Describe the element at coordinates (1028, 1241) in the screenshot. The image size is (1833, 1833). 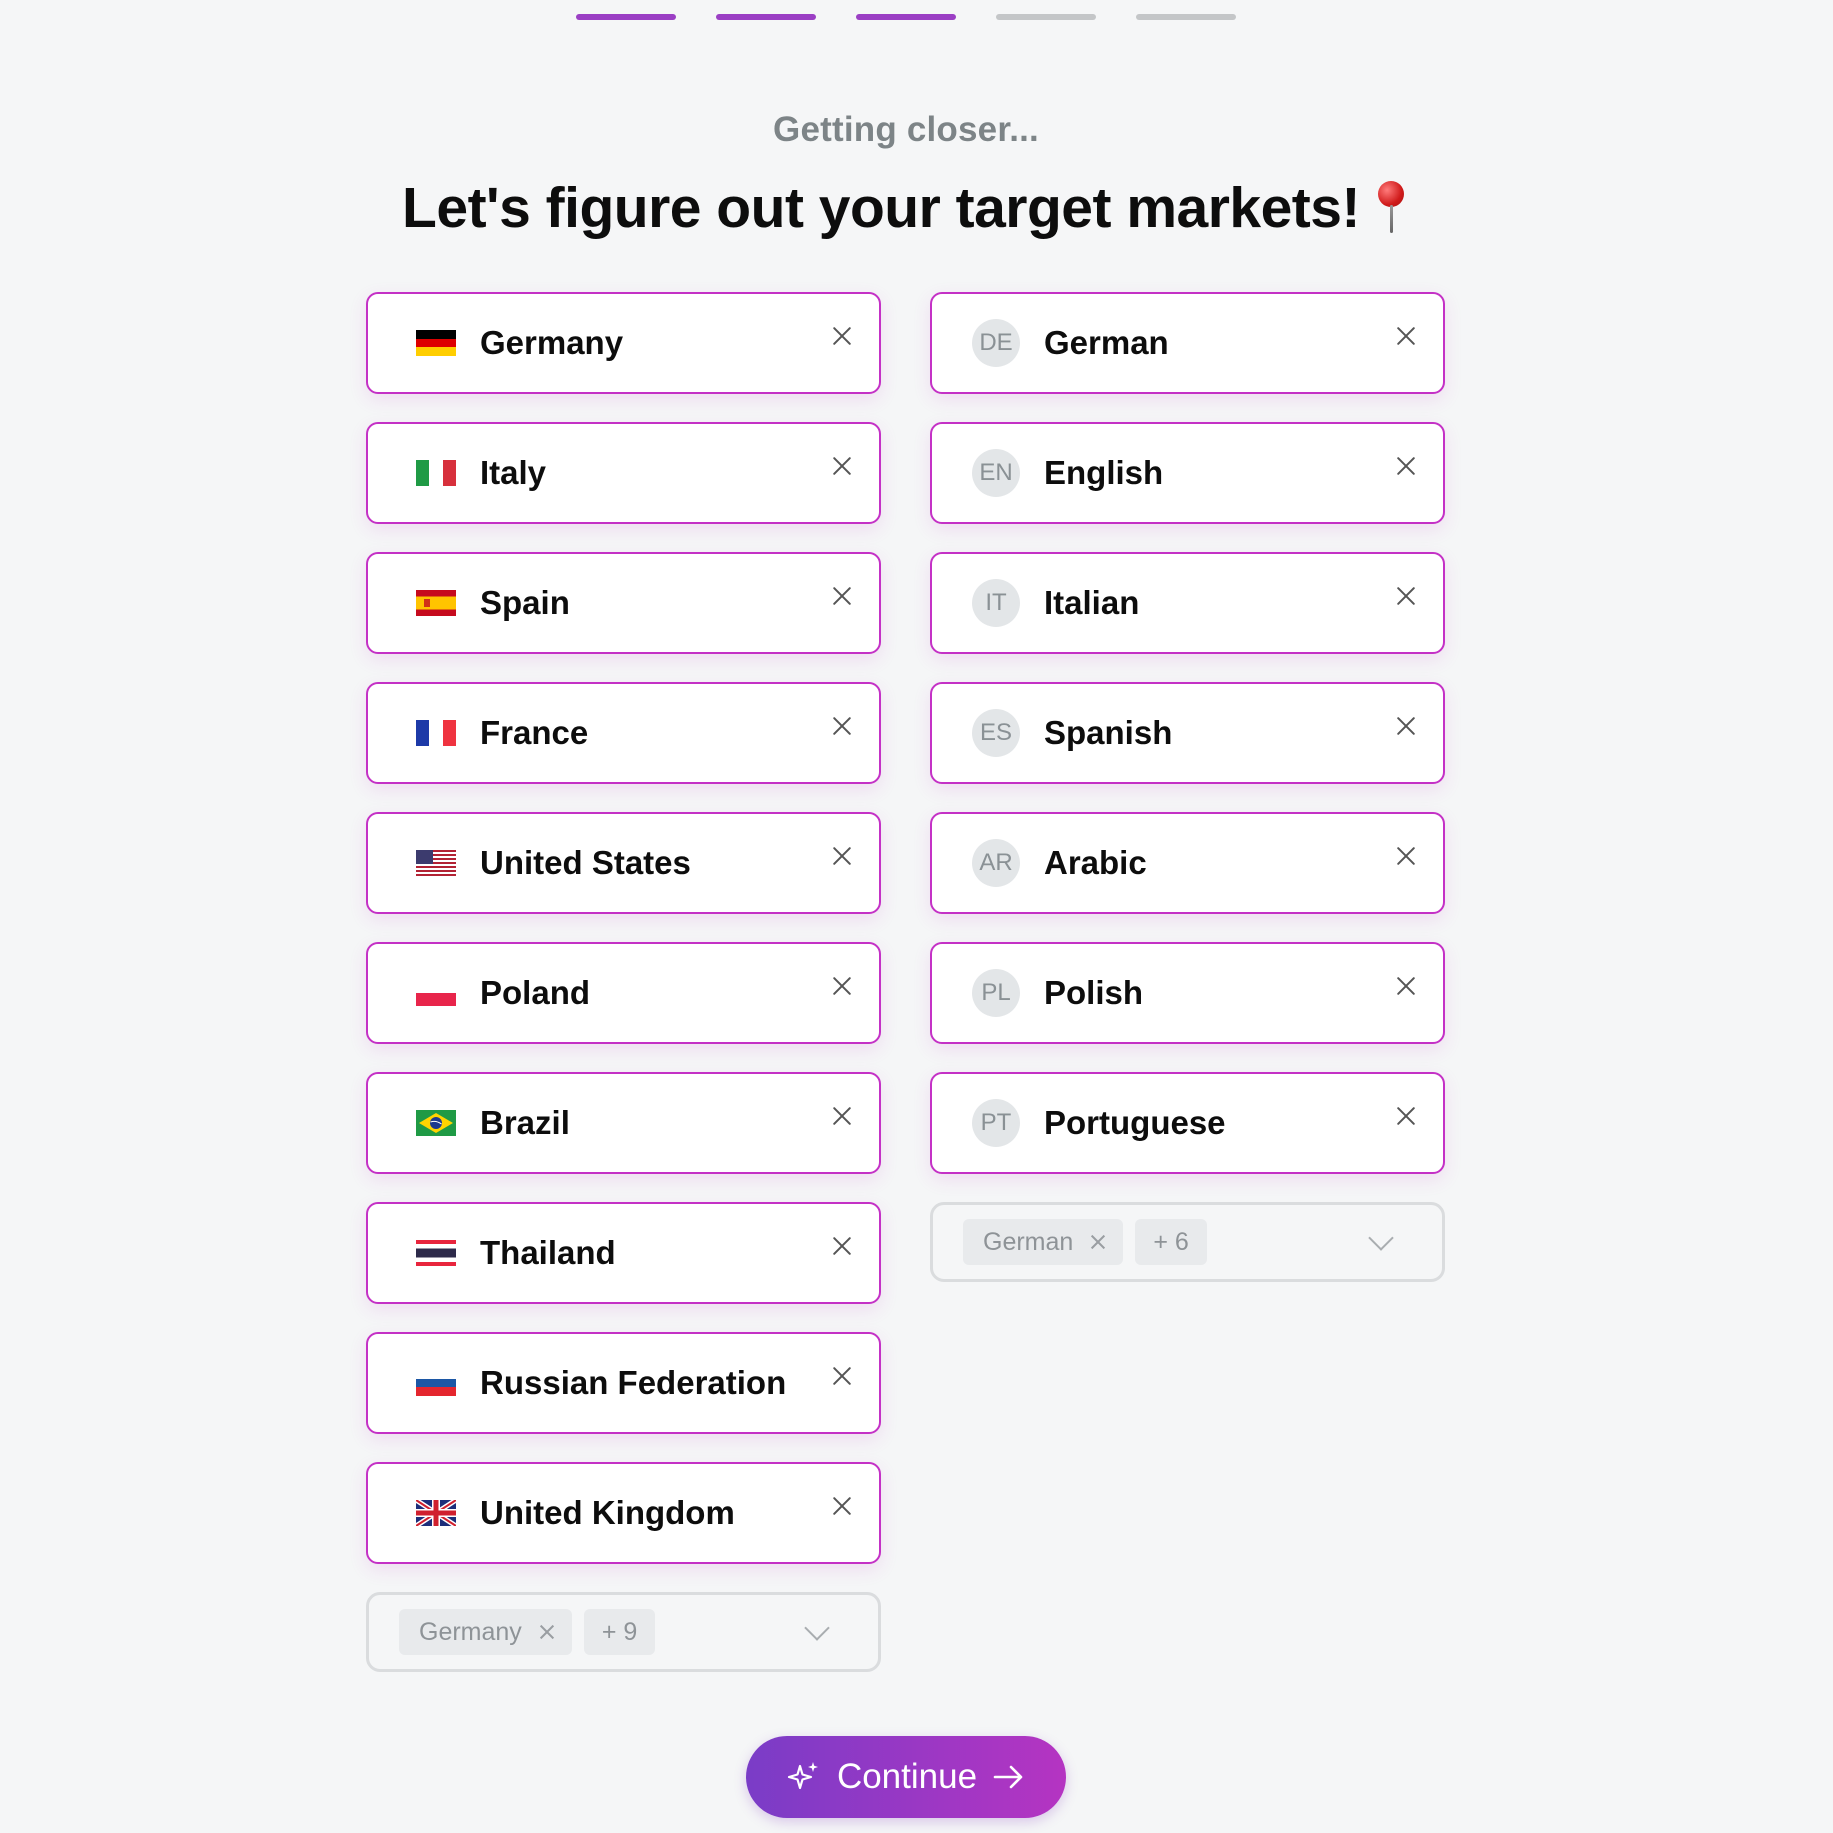
I see `tag-label: German` at that location.